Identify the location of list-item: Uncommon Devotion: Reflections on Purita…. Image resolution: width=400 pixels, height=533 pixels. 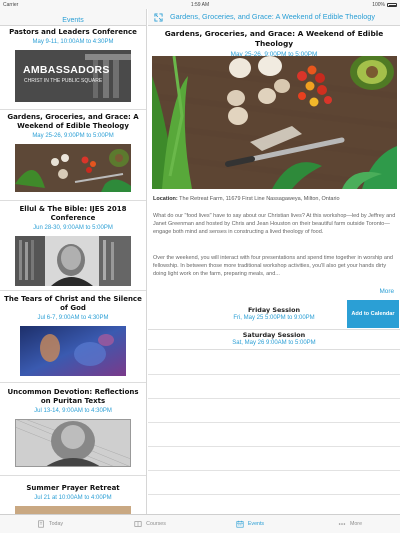
(73, 429).